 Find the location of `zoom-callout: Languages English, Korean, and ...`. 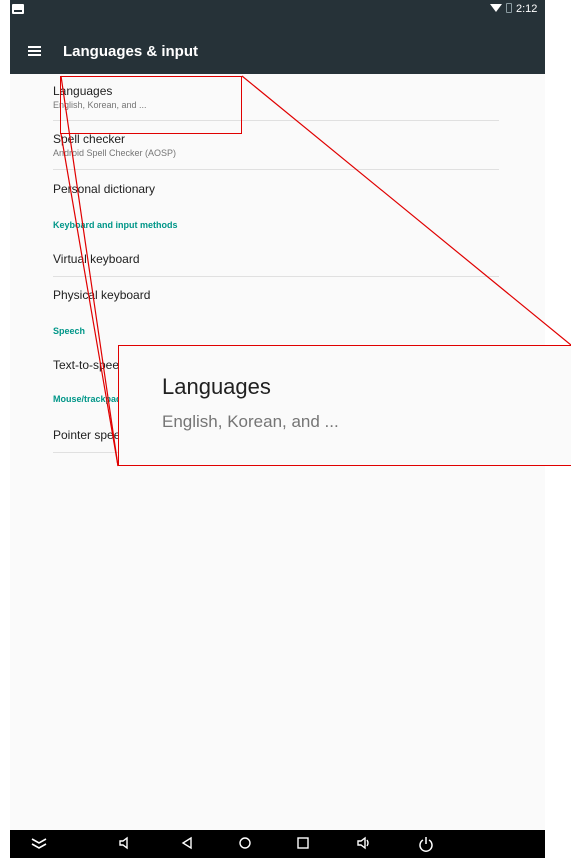

zoom-callout: Languages English, Korean, and ... is located at coordinates (344, 405).